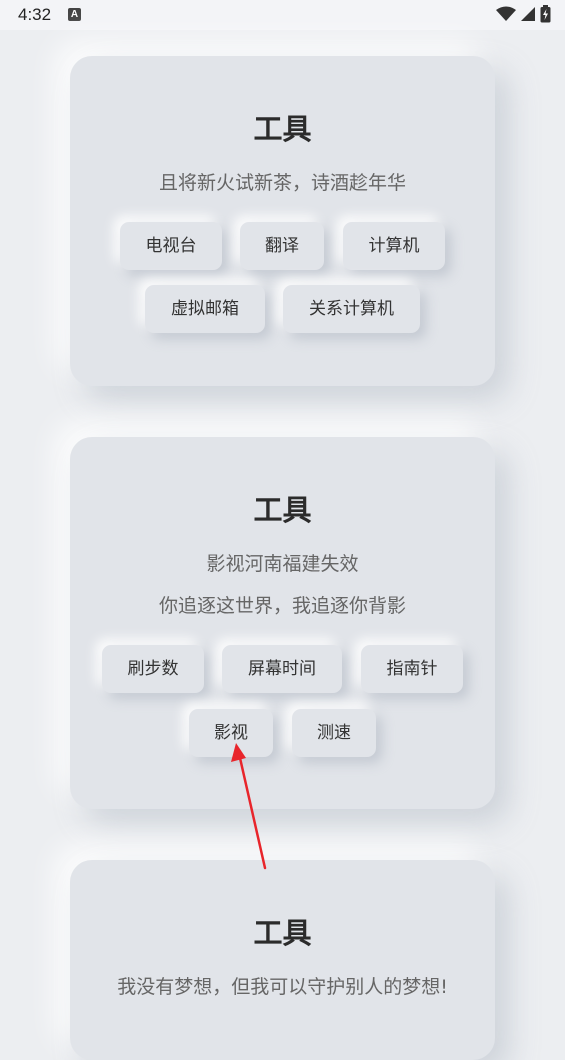 Image resolution: width=565 pixels, height=1060 pixels. Describe the element at coordinates (282, 564) in the screenshot. I see `card-subtitle: 影视河南福建失效` at that location.